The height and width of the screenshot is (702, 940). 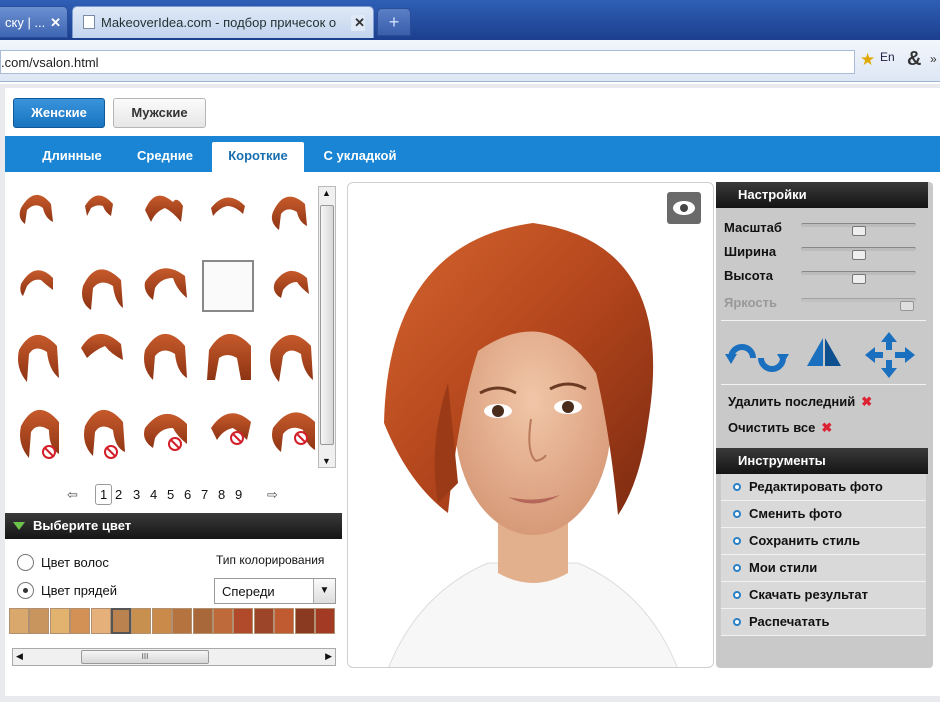 I want to click on download-result-item: Скачать результат, so click(x=823, y=595).